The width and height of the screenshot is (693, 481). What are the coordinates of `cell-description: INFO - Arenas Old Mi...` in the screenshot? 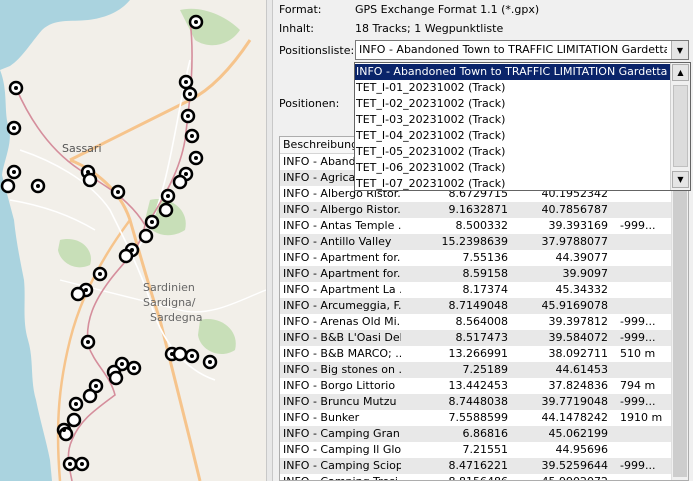 It's located at (342, 321).